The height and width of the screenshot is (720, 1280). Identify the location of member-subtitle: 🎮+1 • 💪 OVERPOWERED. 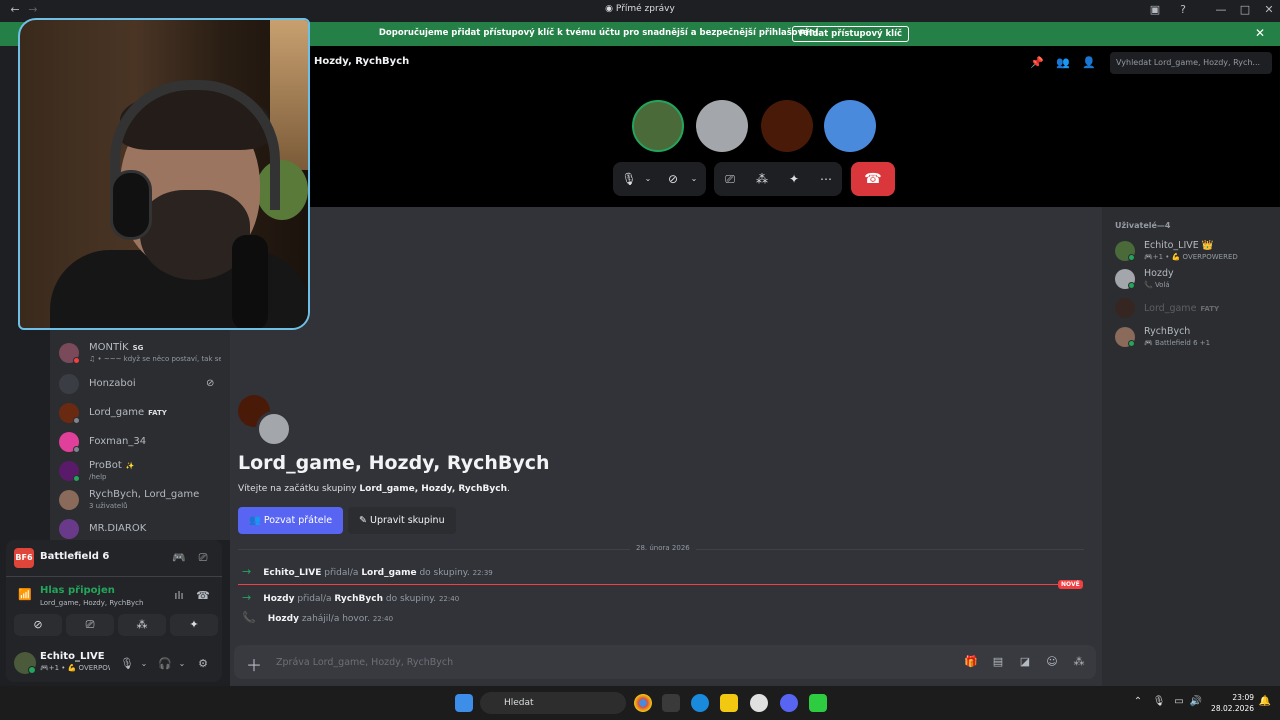
(1191, 257).